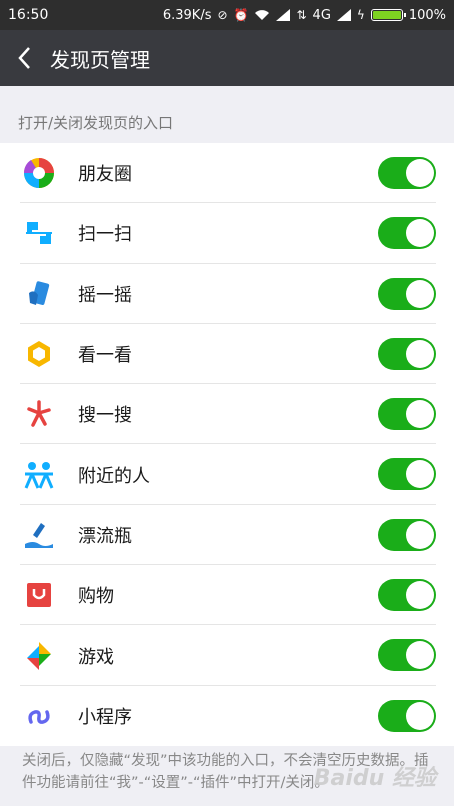  I want to click on mini-programs-icon, so click(39, 716).